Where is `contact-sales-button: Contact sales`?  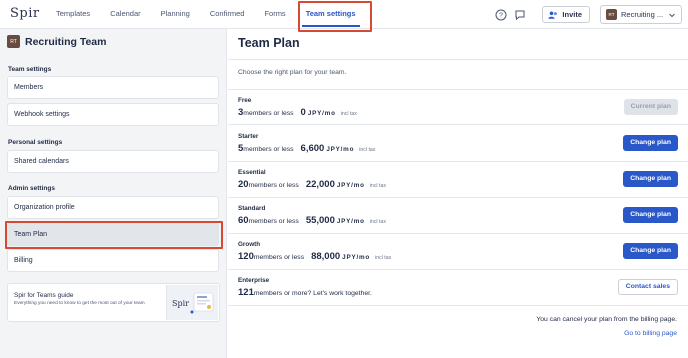
contact-sales-button: Contact sales is located at coordinates (647, 287).